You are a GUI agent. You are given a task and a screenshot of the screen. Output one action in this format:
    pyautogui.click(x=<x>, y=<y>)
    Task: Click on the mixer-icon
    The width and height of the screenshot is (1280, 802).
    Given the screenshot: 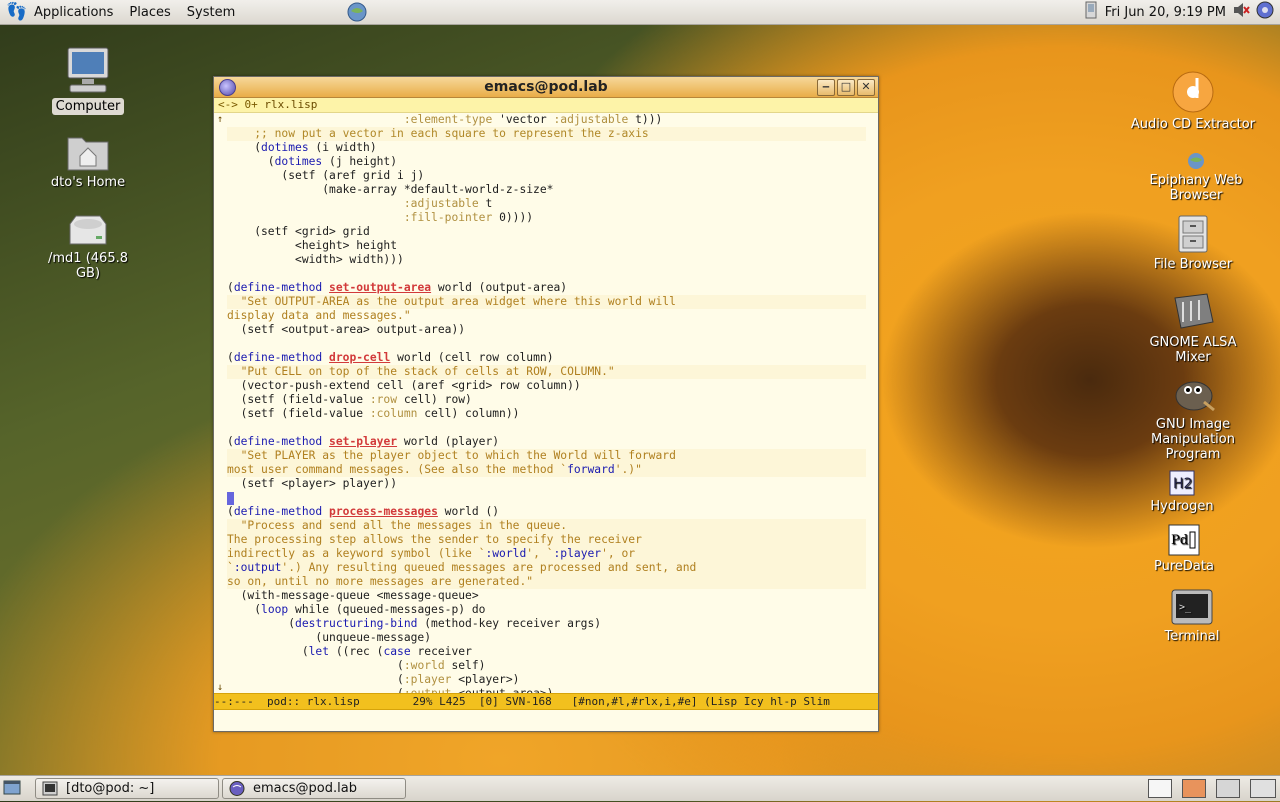 What is the action you would take?
    pyautogui.click(x=1193, y=312)
    